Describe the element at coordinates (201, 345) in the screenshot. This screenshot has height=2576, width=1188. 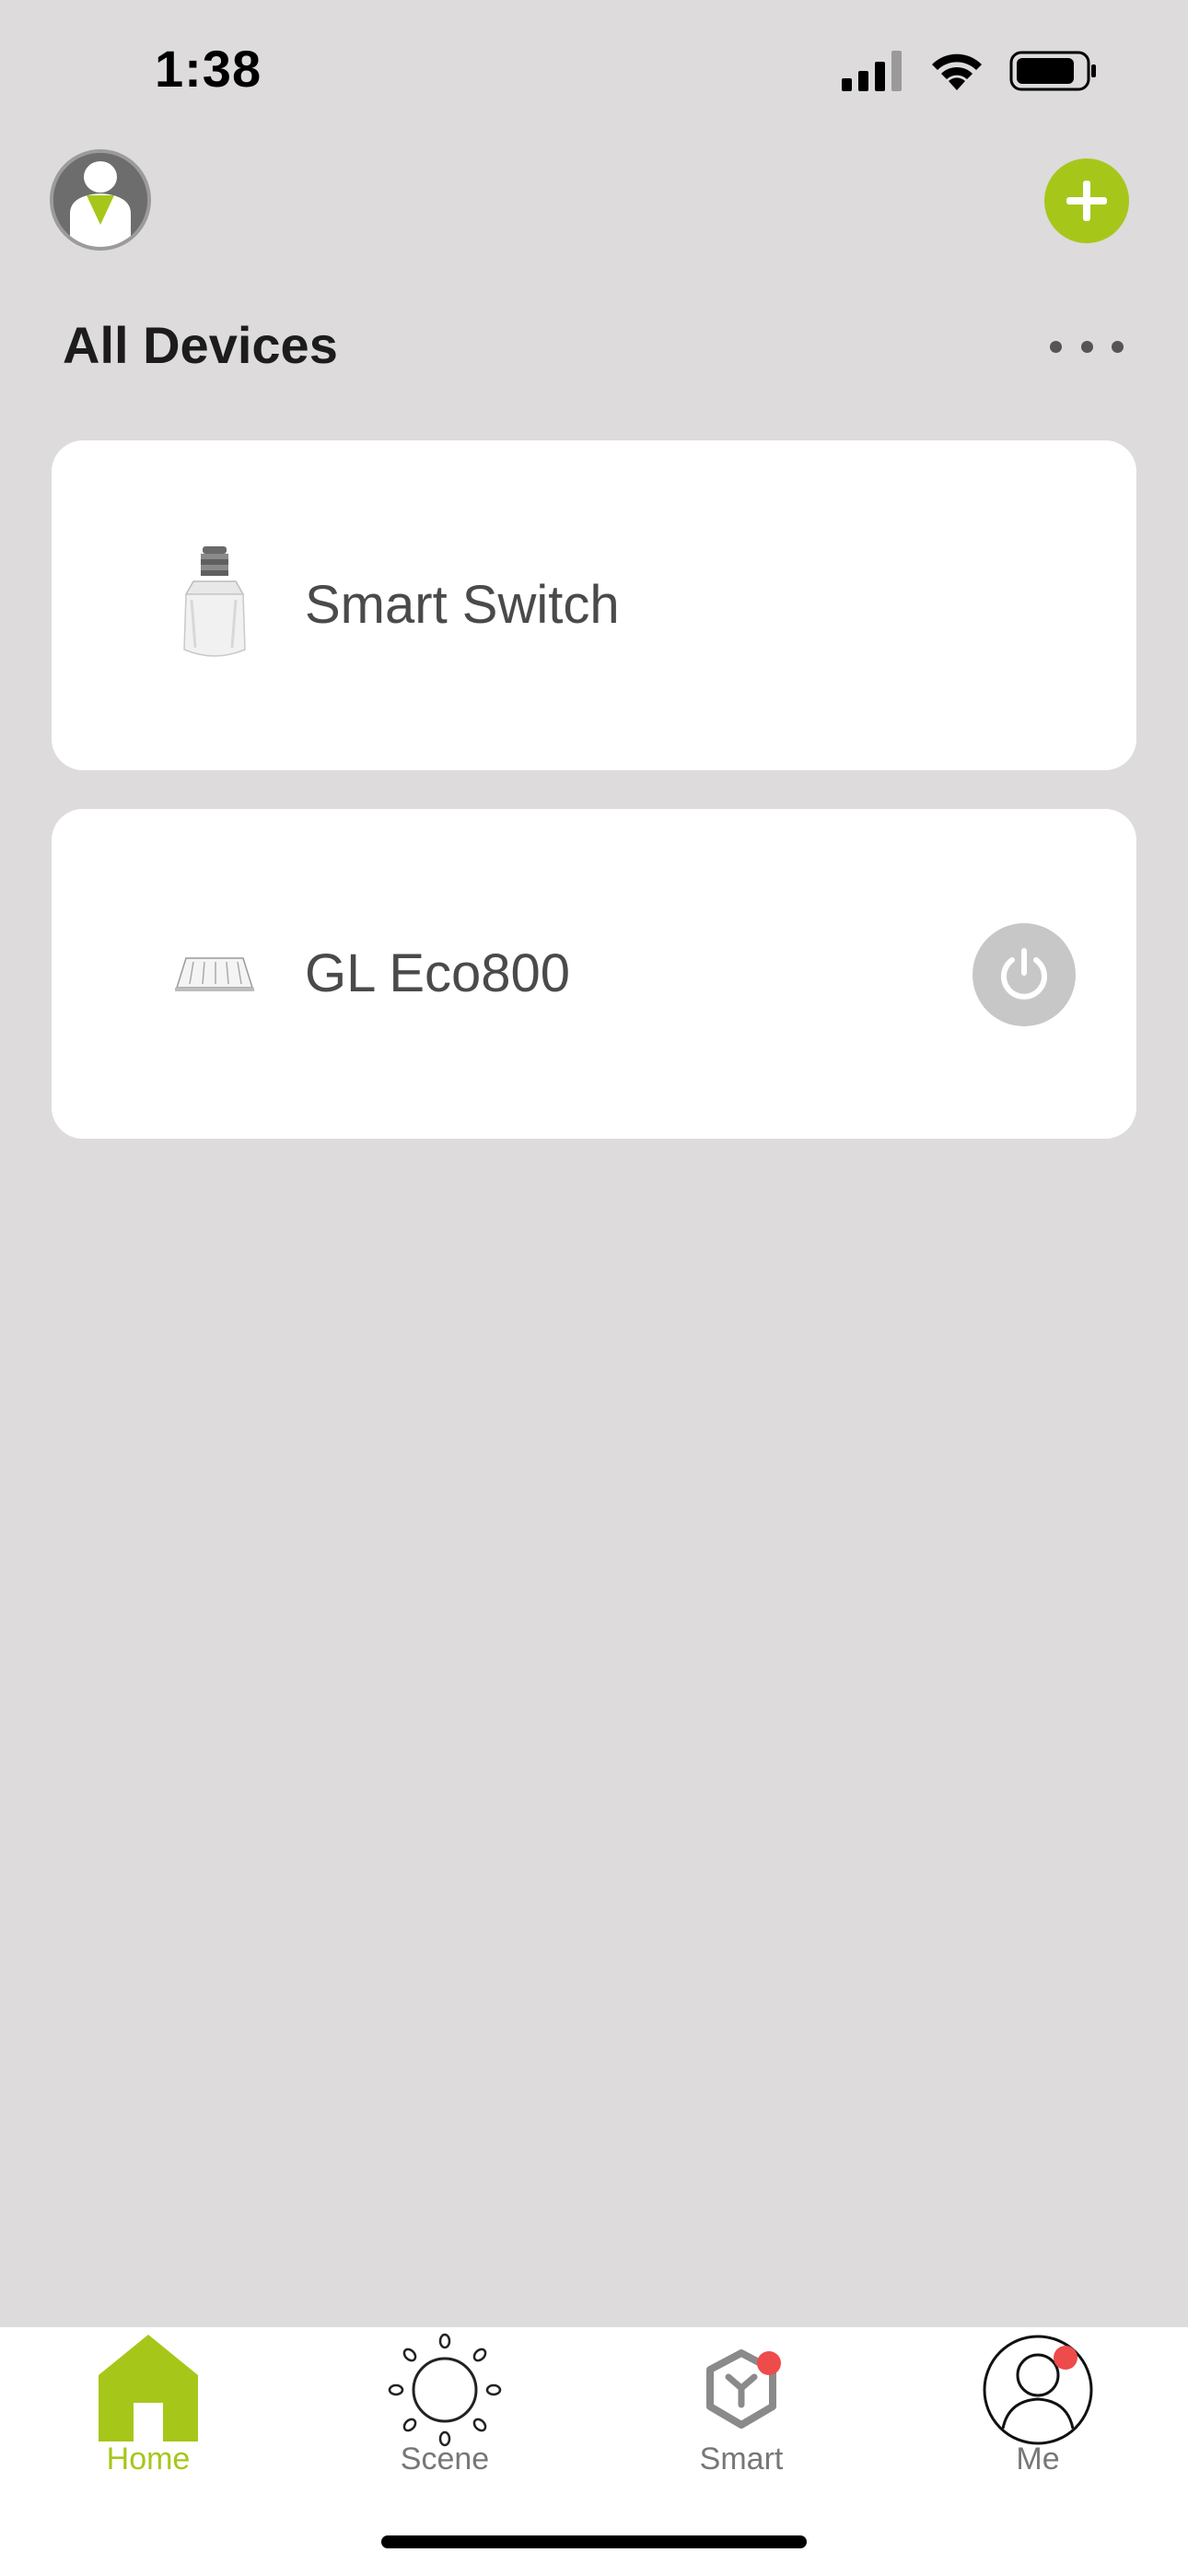
I see `page-title: All Devices` at that location.